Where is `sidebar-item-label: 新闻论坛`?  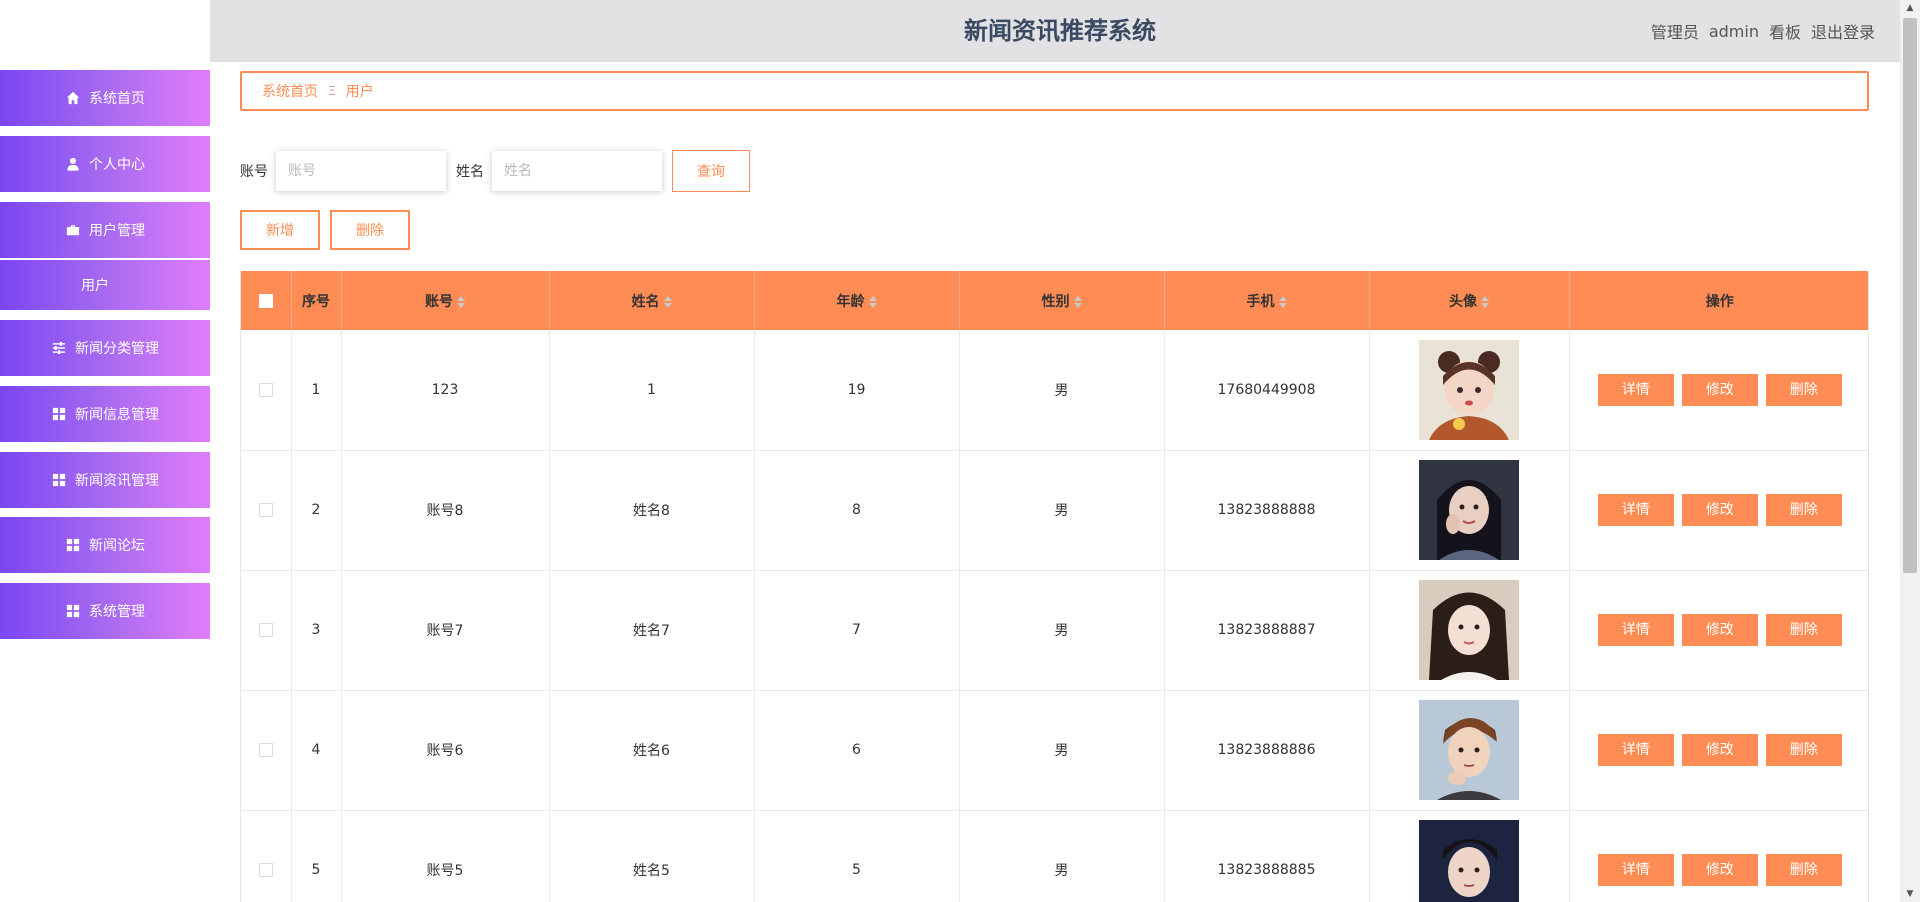
sidebar-item-label: 新闻论坛 is located at coordinates (117, 546).